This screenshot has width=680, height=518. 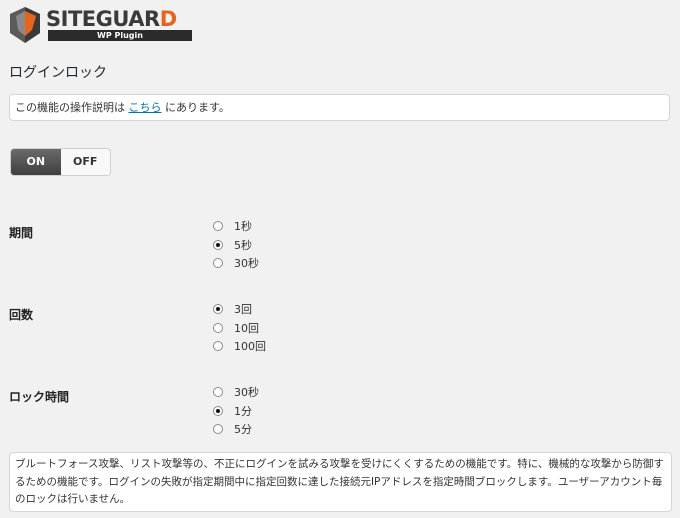 I want to click on lock-time-radio-group: 30秒 1分 5分, so click(x=236, y=411).